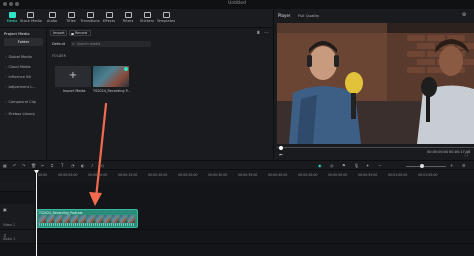 The width and height of the screenshot is (474, 256). Describe the element at coordinates (58, 33) in the screenshot. I see `import-dropdown: Import` at that location.